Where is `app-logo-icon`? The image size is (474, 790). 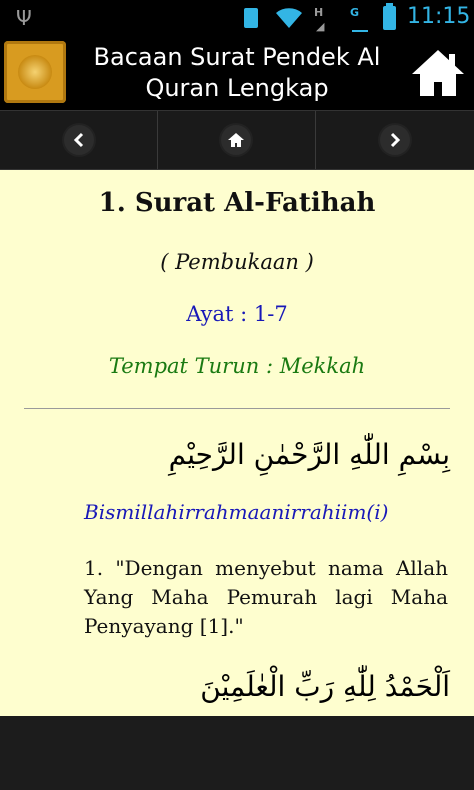 app-logo-icon is located at coordinates (35, 72).